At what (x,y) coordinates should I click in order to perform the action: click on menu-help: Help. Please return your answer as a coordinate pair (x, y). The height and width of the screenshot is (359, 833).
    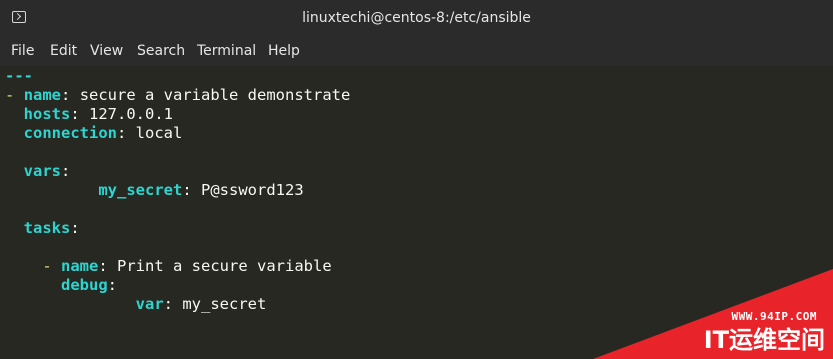
    Looking at the image, I should click on (284, 51).